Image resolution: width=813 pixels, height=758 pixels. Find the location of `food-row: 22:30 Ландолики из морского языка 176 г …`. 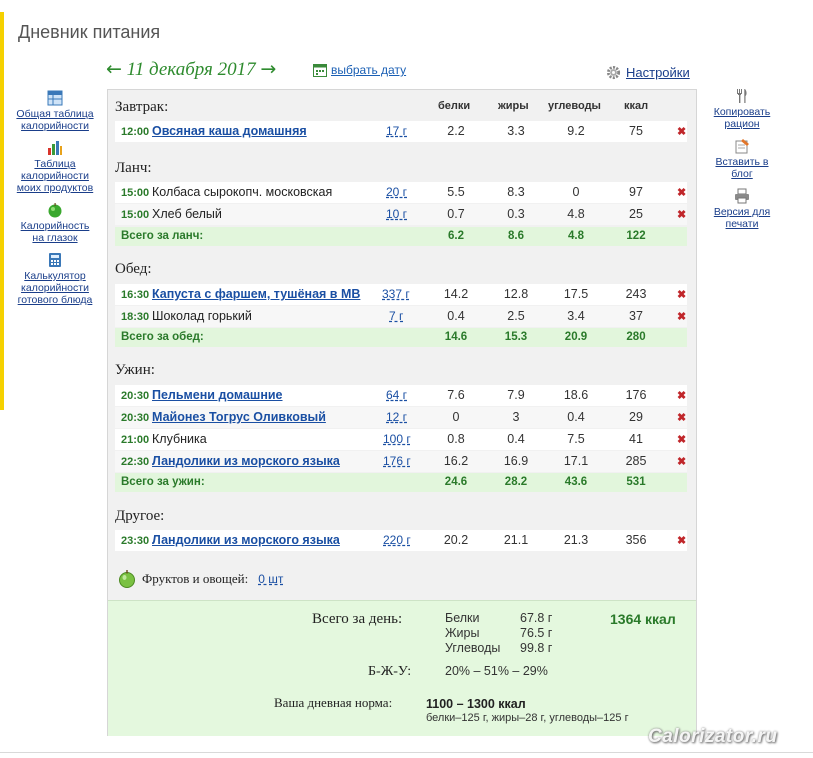

food-row: 22:30 Ландолики из морского языка 176 г … is located at coordinates (401, 461).